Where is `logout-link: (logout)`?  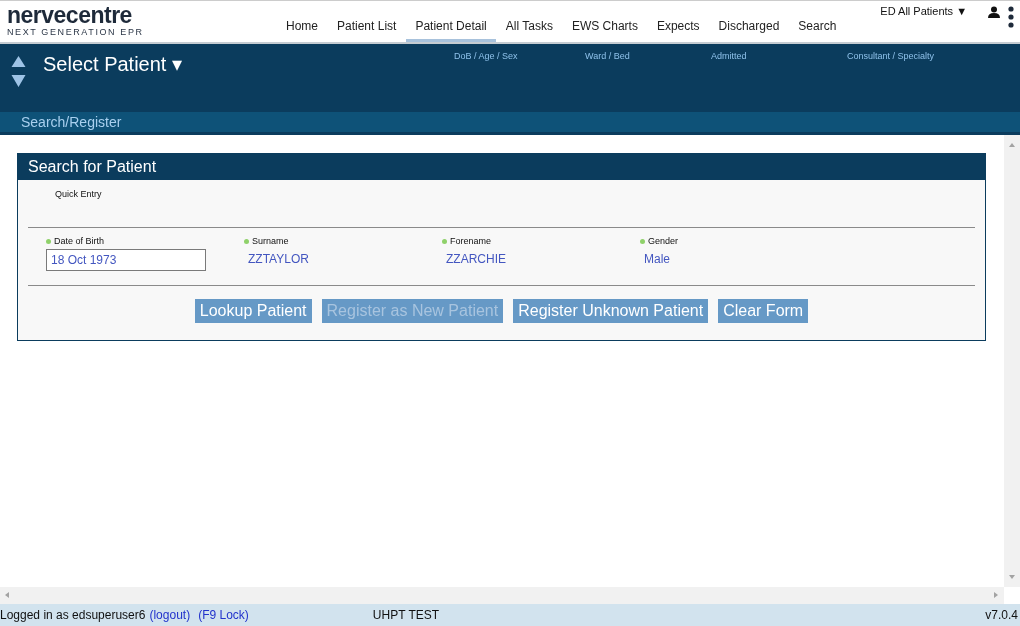
logout-link: (logout) is located at coordinates (170, 615).